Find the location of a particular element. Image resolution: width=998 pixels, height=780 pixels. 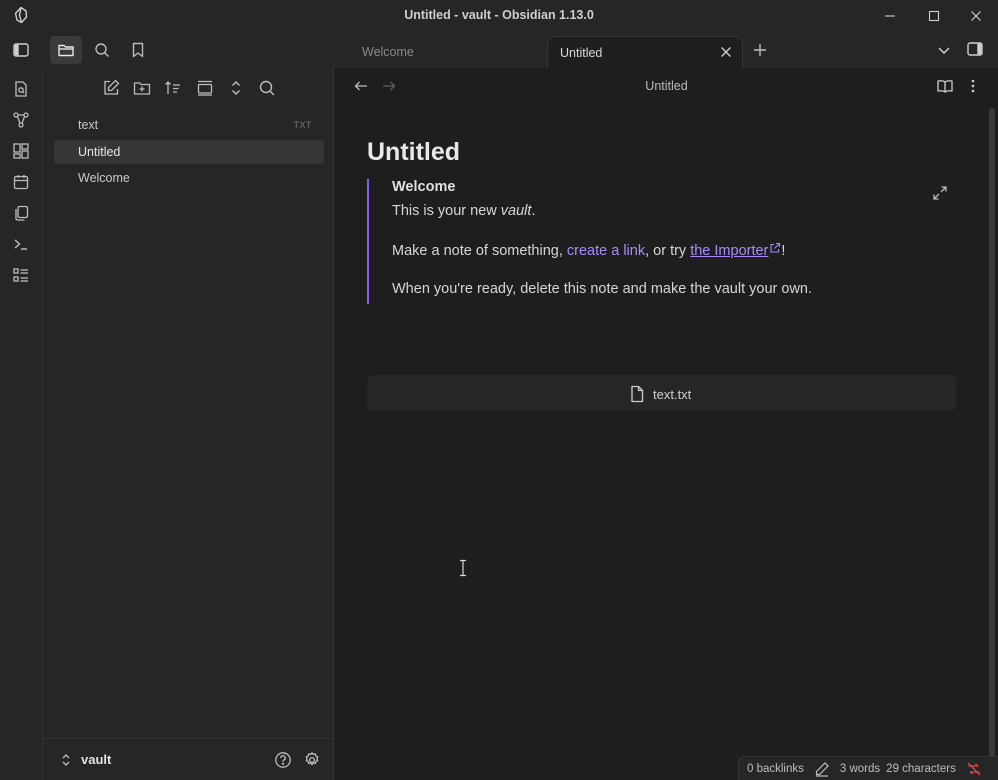

more-options-icon is located at coordinates (973, 86).